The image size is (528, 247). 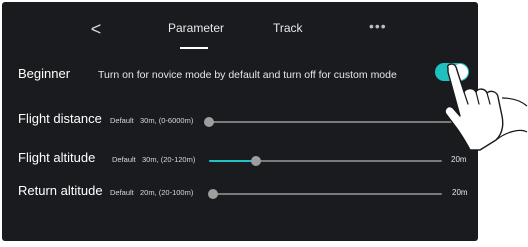 I want to click on flight-distance-range: 30m, (0-6000m), so click(x=167, y=120).